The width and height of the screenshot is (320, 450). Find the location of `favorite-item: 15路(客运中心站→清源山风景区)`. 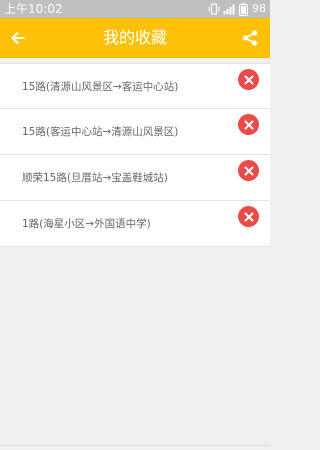

favorite-item: 15路(客运中心站→清源山风景区) is located at coordinates (135, 132).